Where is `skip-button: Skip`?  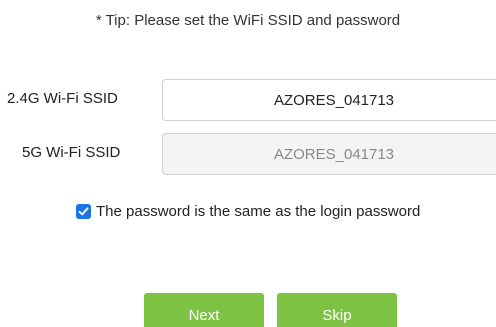 skip-button: Skip is located at coordinates (337, 310).